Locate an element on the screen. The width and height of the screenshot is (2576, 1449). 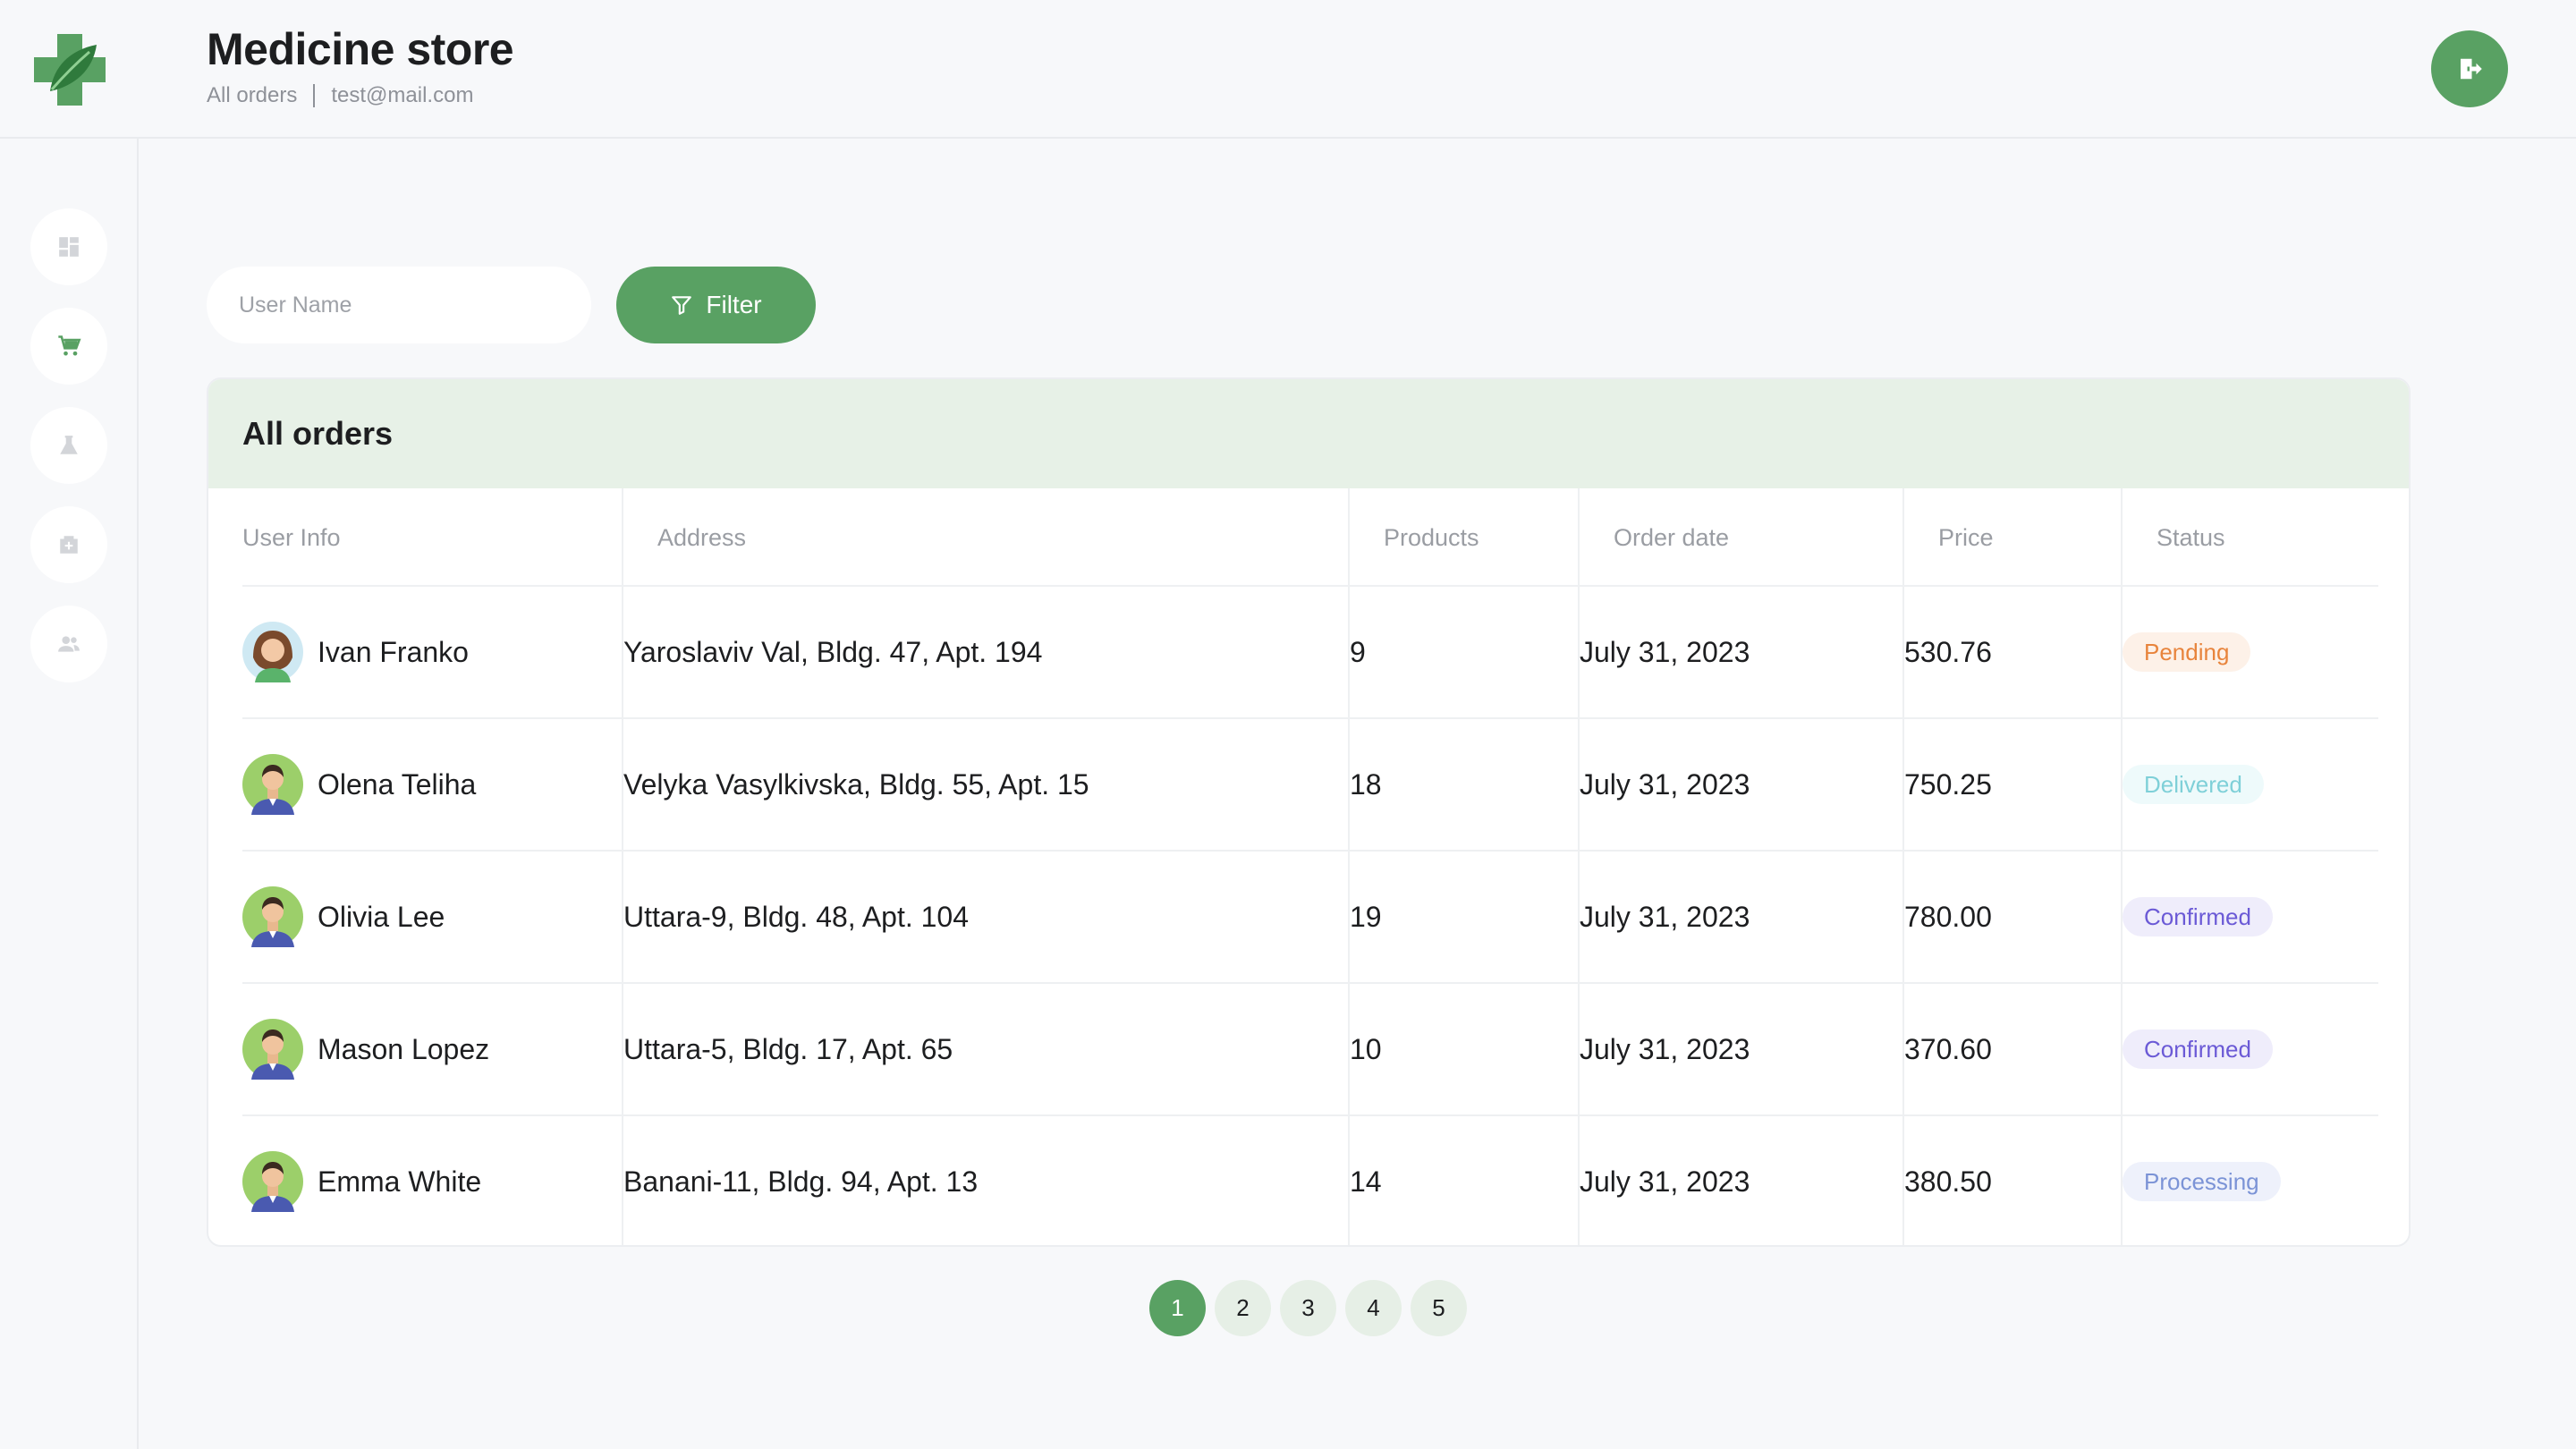
price-cell: 530.76 is located at coordinates (1948, 651).